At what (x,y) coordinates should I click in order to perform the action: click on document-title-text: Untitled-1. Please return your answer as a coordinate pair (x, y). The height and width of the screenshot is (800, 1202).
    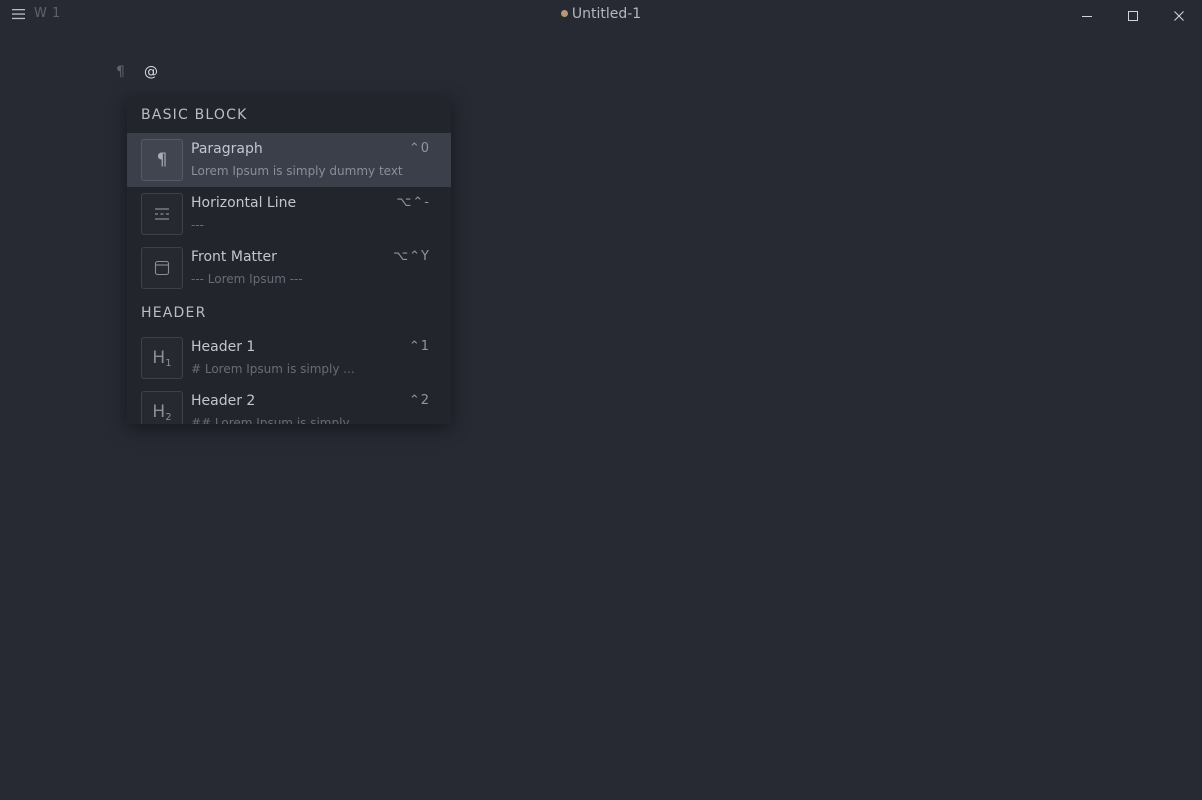
    Looking at the image, I should click on (606, 14).